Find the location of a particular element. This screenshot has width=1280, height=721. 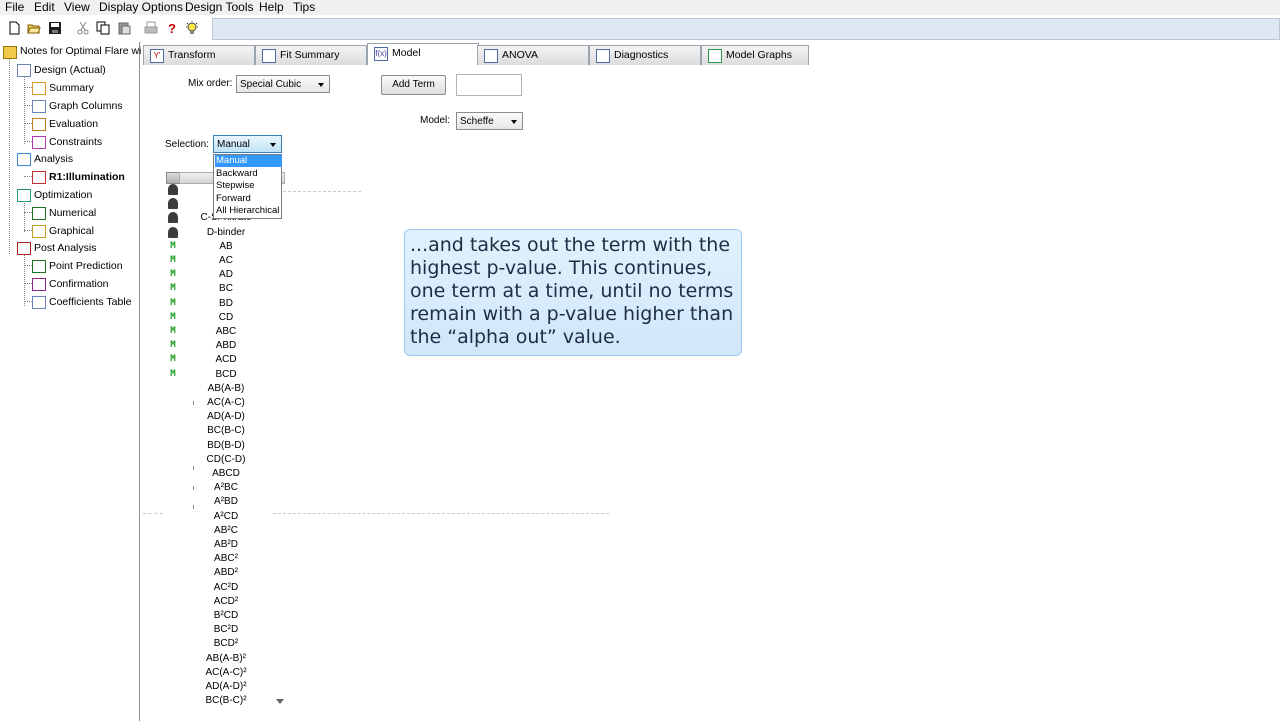

tab-model: f(x) Model is located at coordinates (423, 54).